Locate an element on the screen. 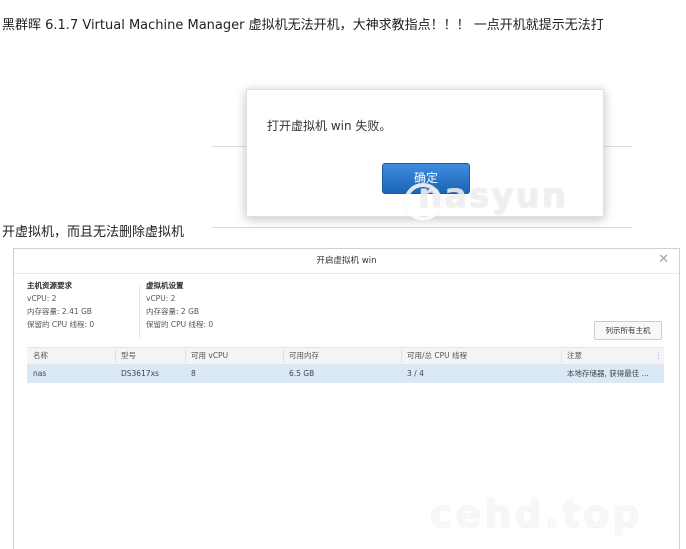  column-menu-icon: ⋮ is located at coordinates (659, 356).